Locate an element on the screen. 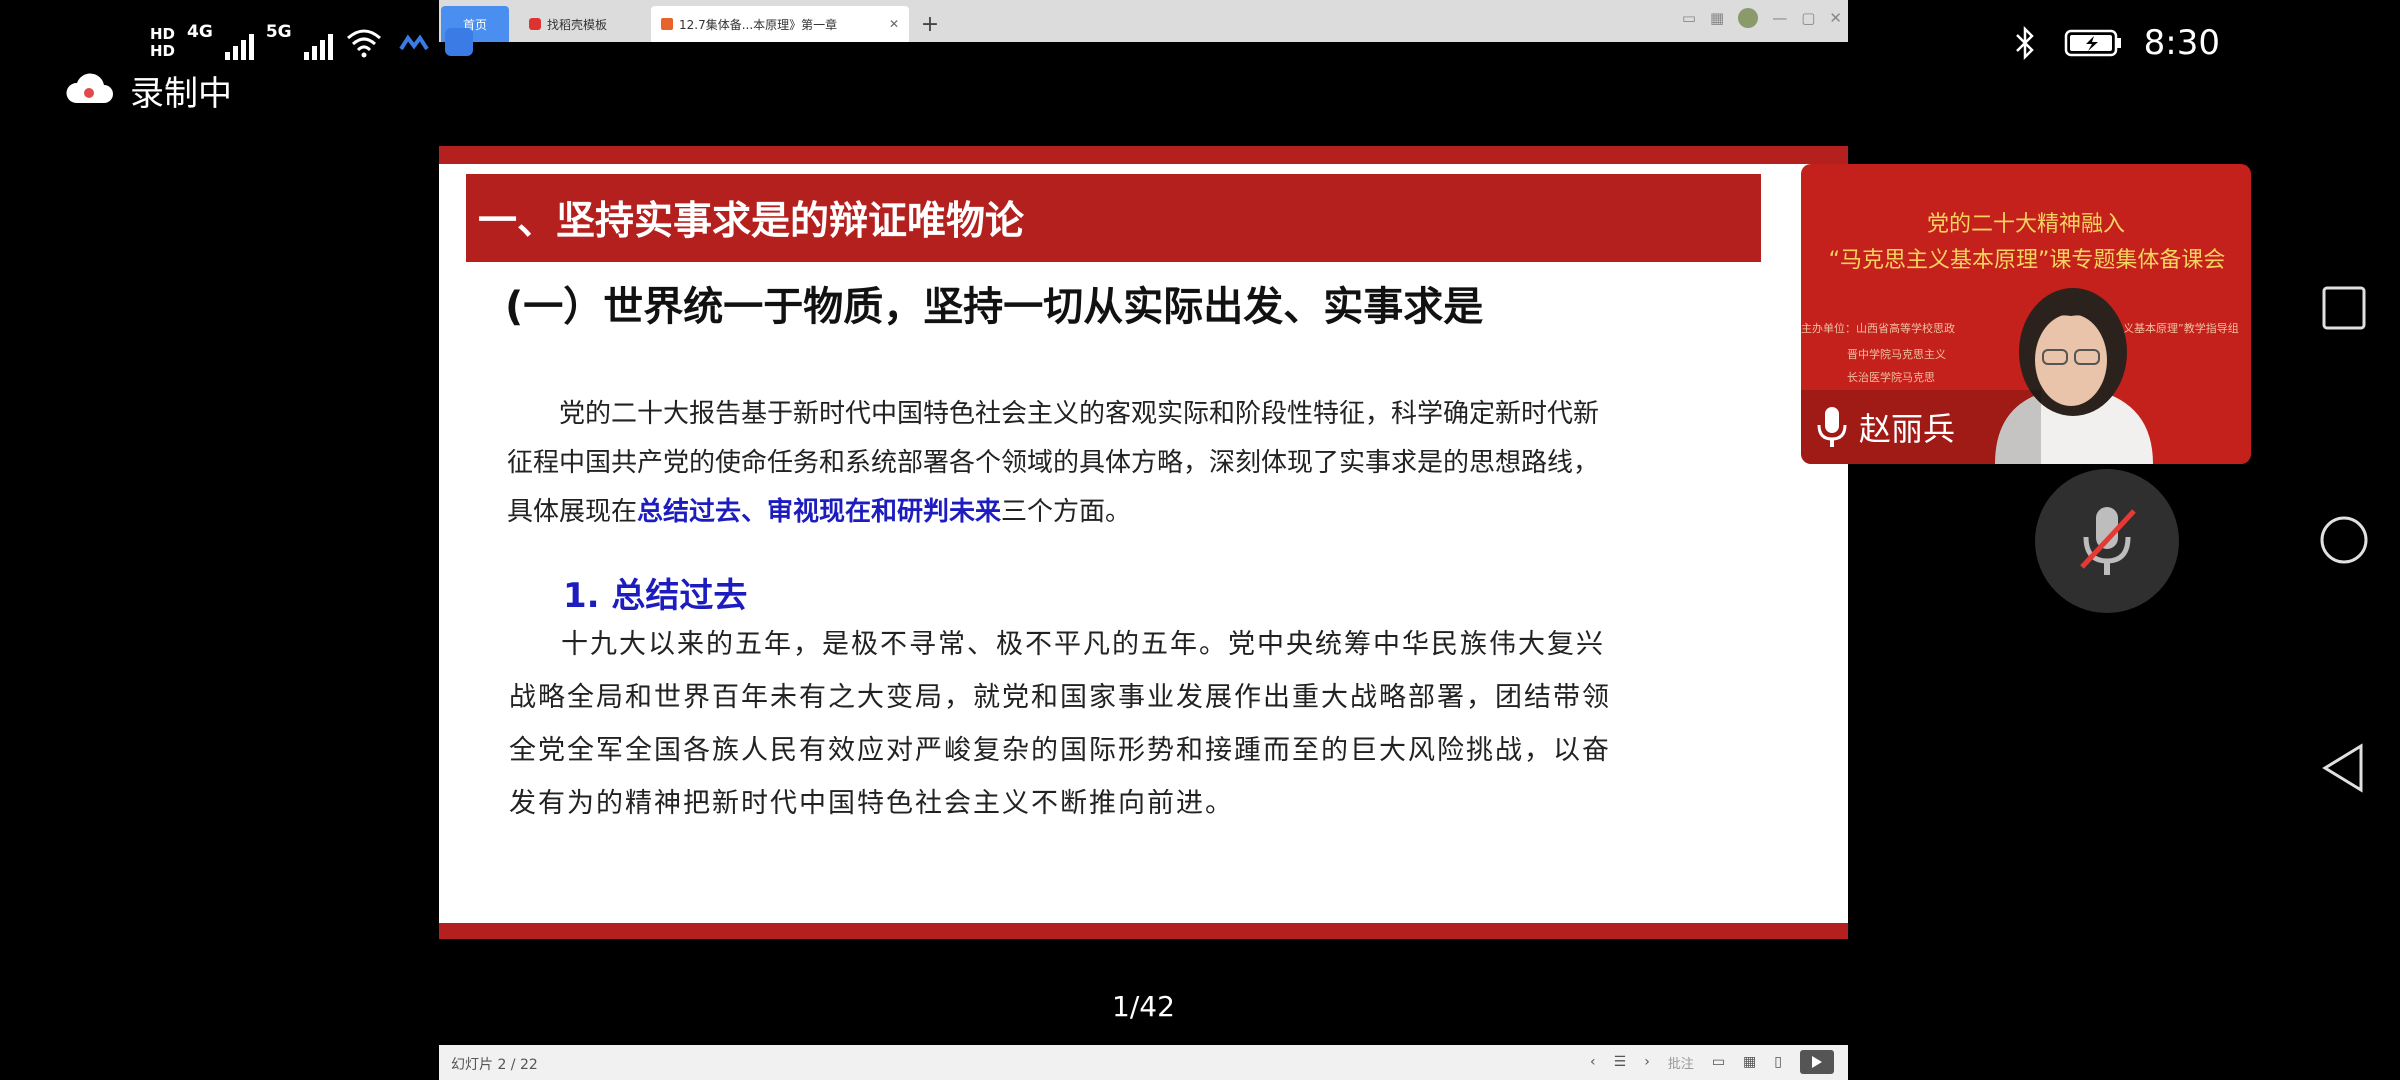 The width and height of the screenshot is (2400, 1080). wifi-icon is located at coordinates (364, 43).